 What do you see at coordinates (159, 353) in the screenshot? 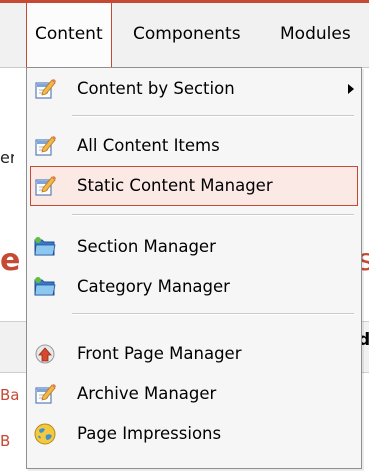
I see `menu-item-label: Front Page Manager` at bounding box center [159, 353].